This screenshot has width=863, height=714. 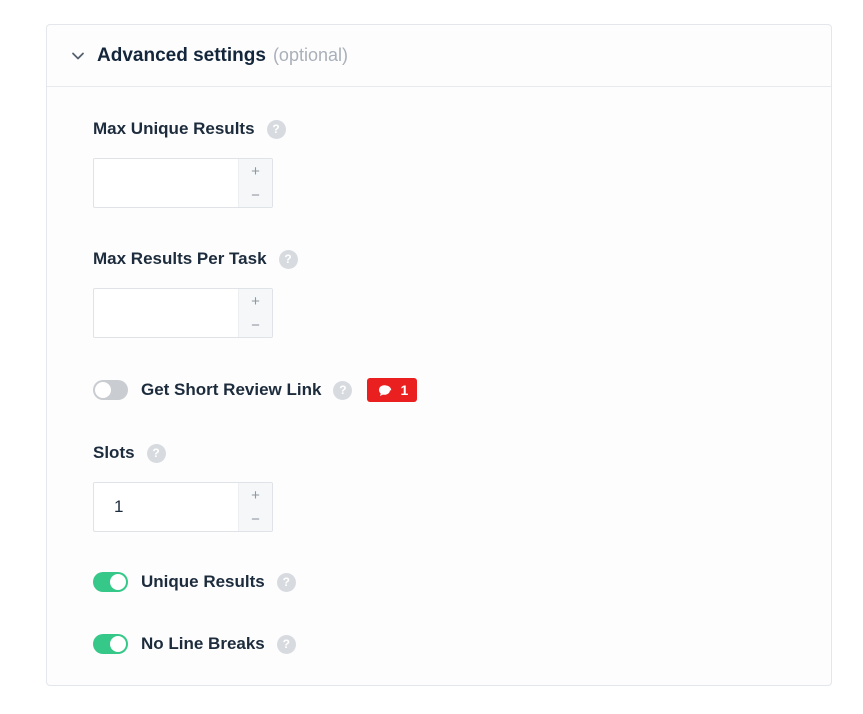 I want to click on issue-count-badge: 1, so click(x=392, y=390).